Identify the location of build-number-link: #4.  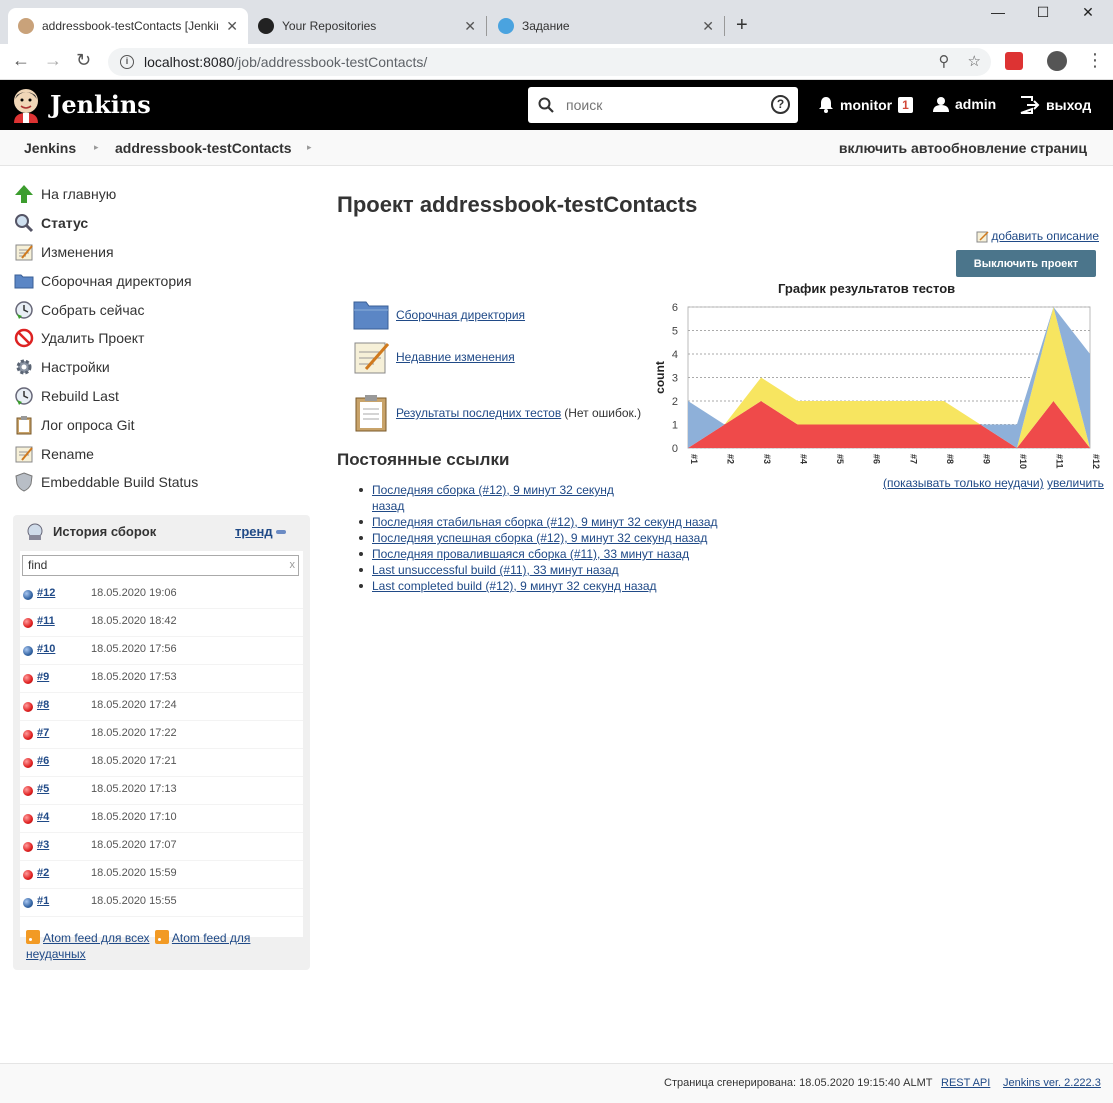
(43, 817).